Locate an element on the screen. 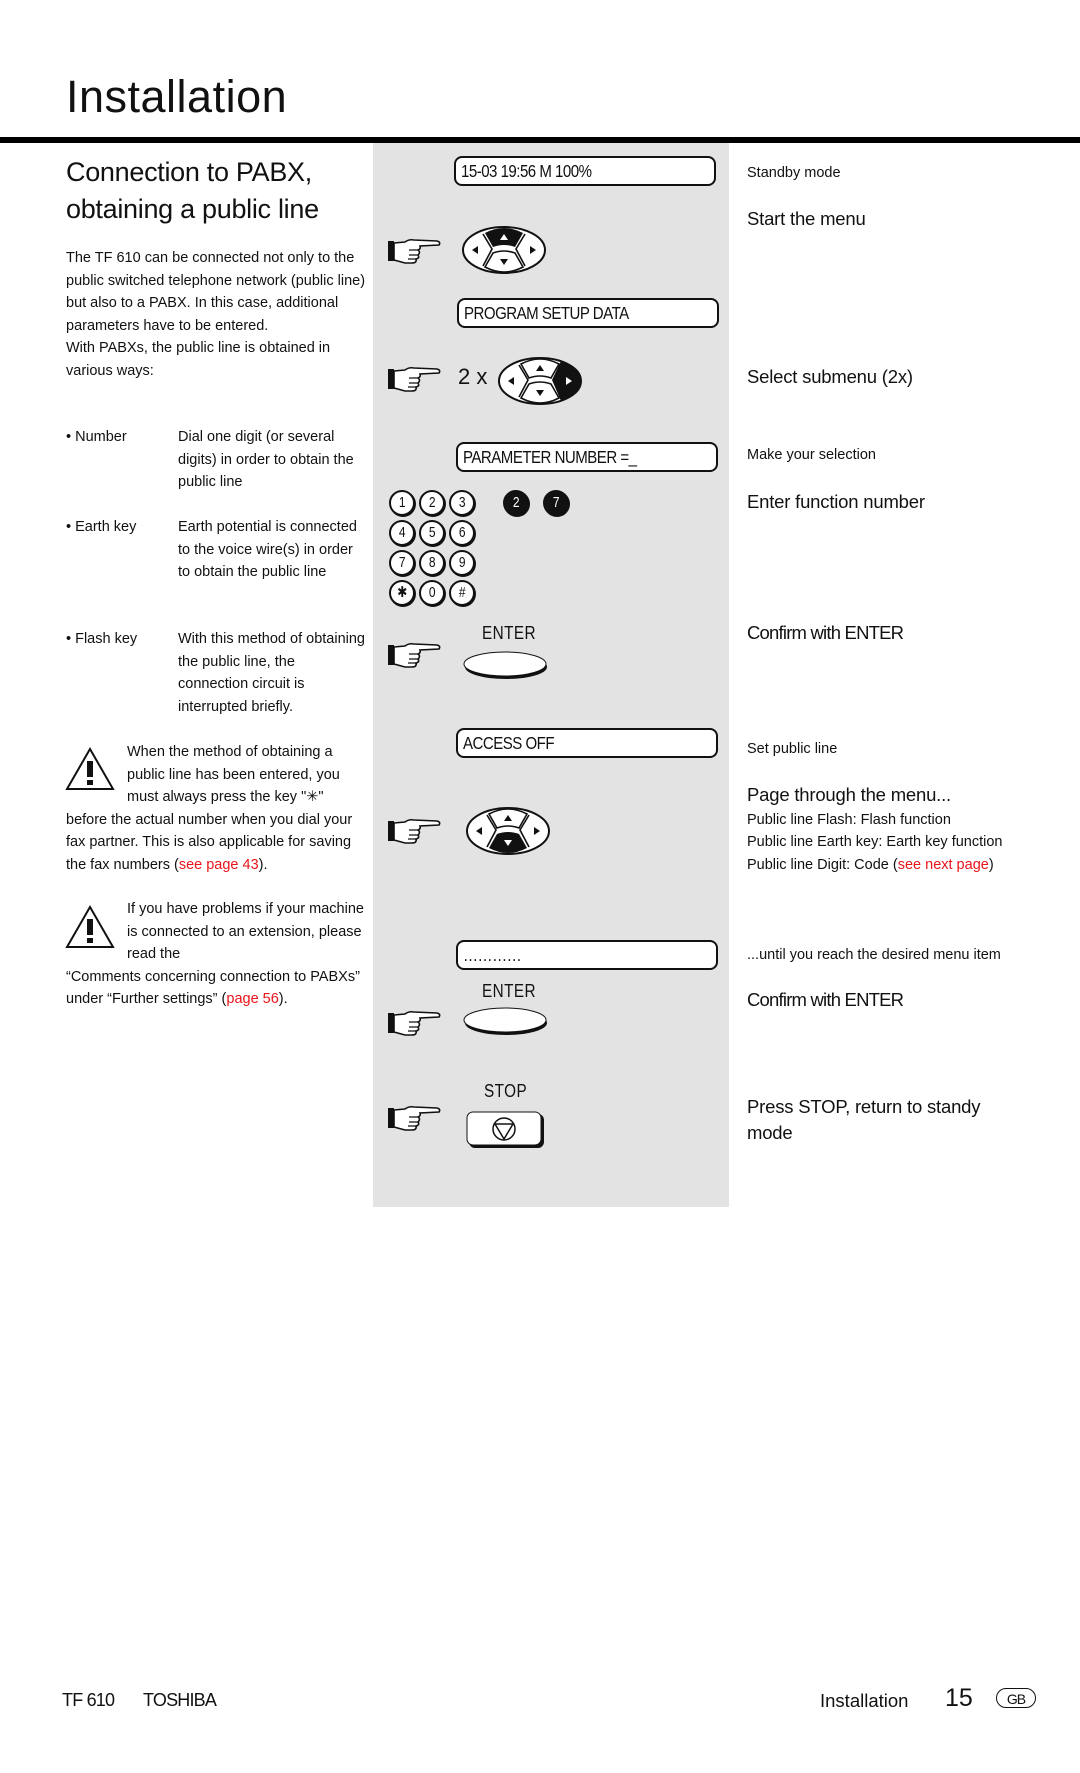 The width and height of the screenshot is (1080, 1773). key-1: 1 is located at coordinates (402, 503).